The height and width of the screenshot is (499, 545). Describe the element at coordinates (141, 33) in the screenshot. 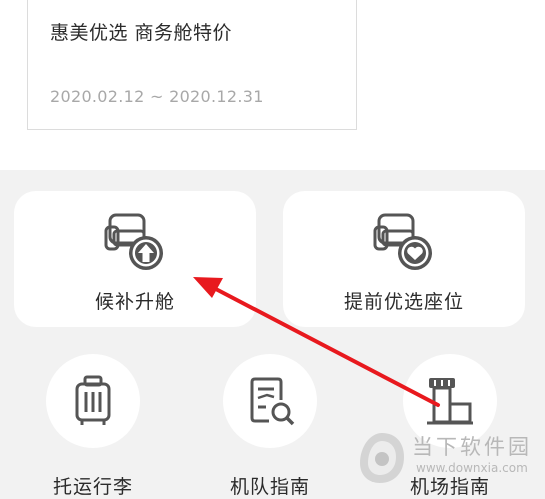

I see `promo-title: 惠美优选 商务舱特价` at that location.